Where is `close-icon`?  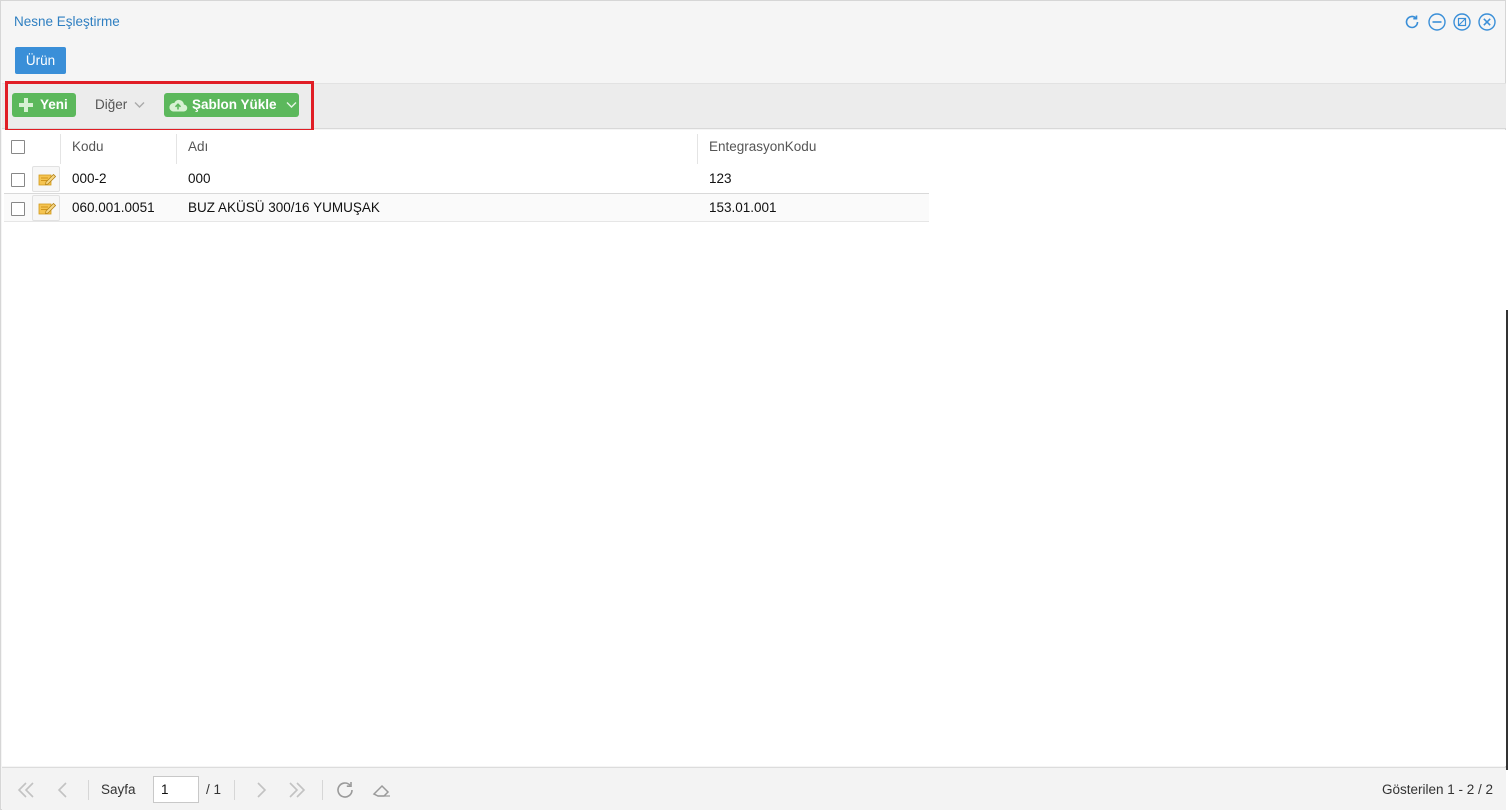
close-icon is located at coordinates (1487, 22).